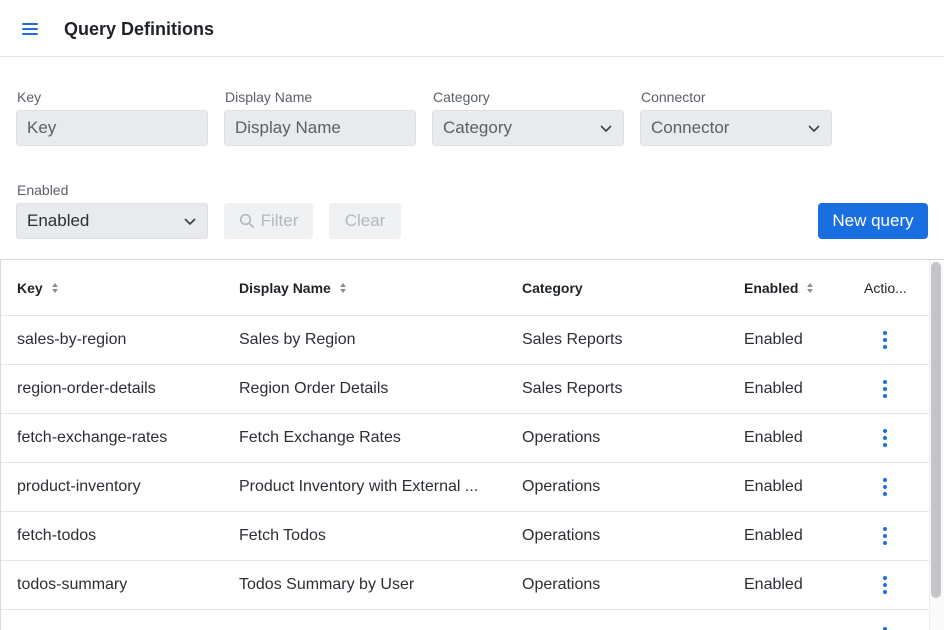  What do you see at coordinates (58, 220) in the screenshot?
I see `enabled-select-value: Enabled` at bounding box center [58, 220].